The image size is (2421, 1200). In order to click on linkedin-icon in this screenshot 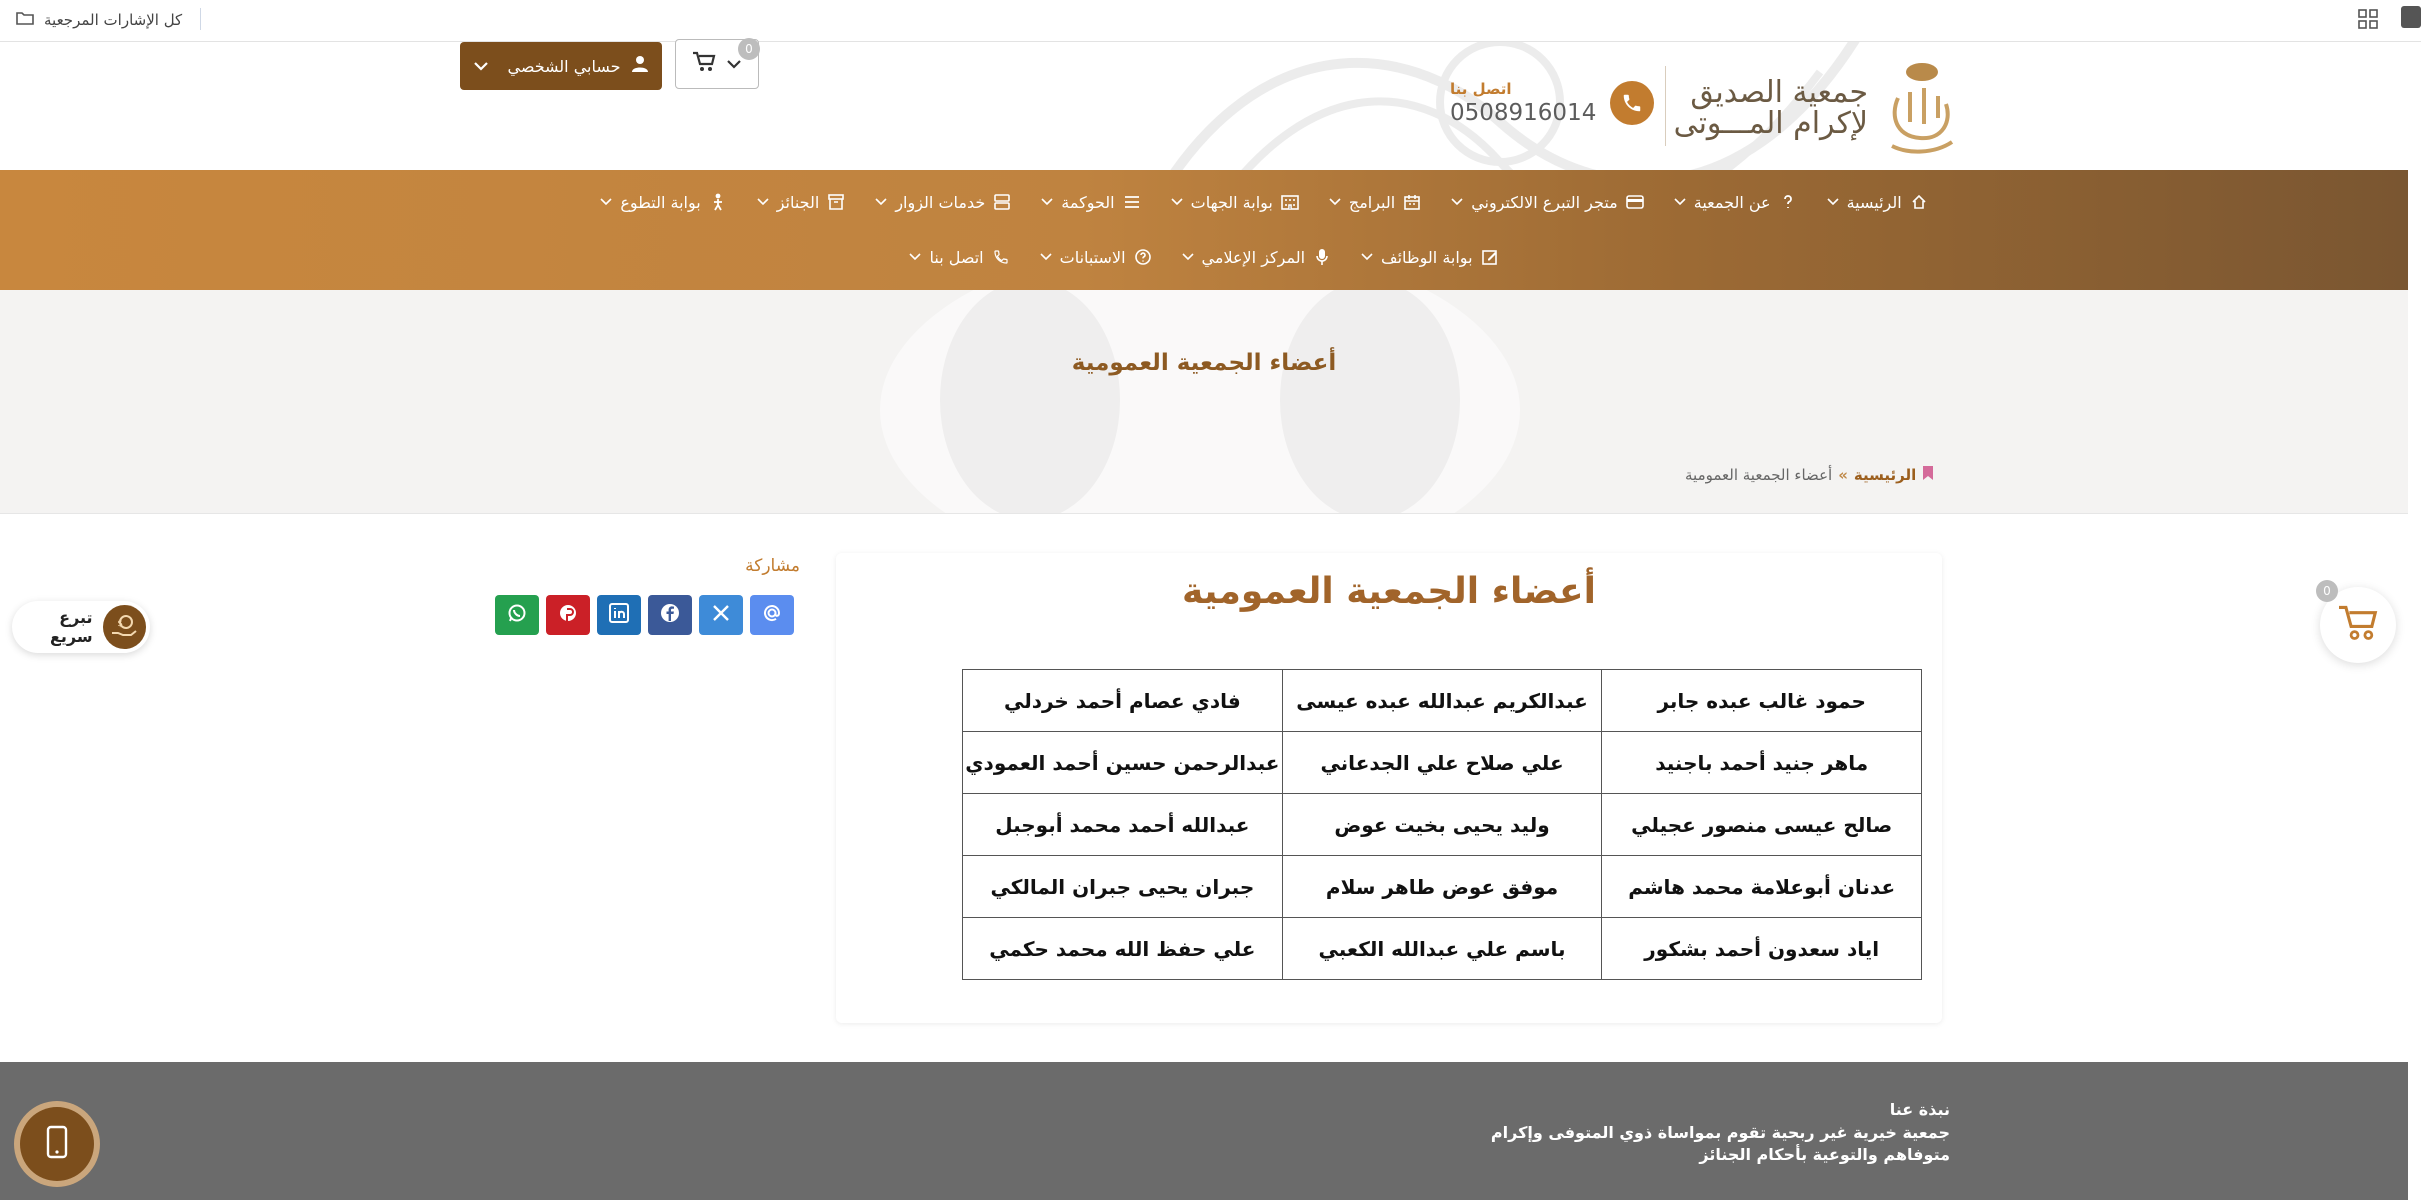, I will do `click(619, 615)`.